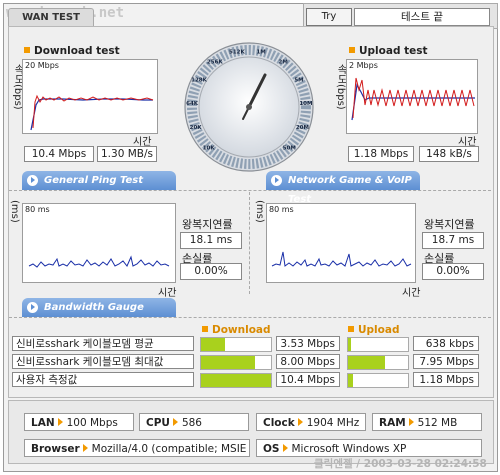 Image resolution: width=500 pixels, height=475 pixels. Describe the element at coordinates (446, 343) in the screenshot. I see `upload-gauge-value: 638 kbps` at that location.